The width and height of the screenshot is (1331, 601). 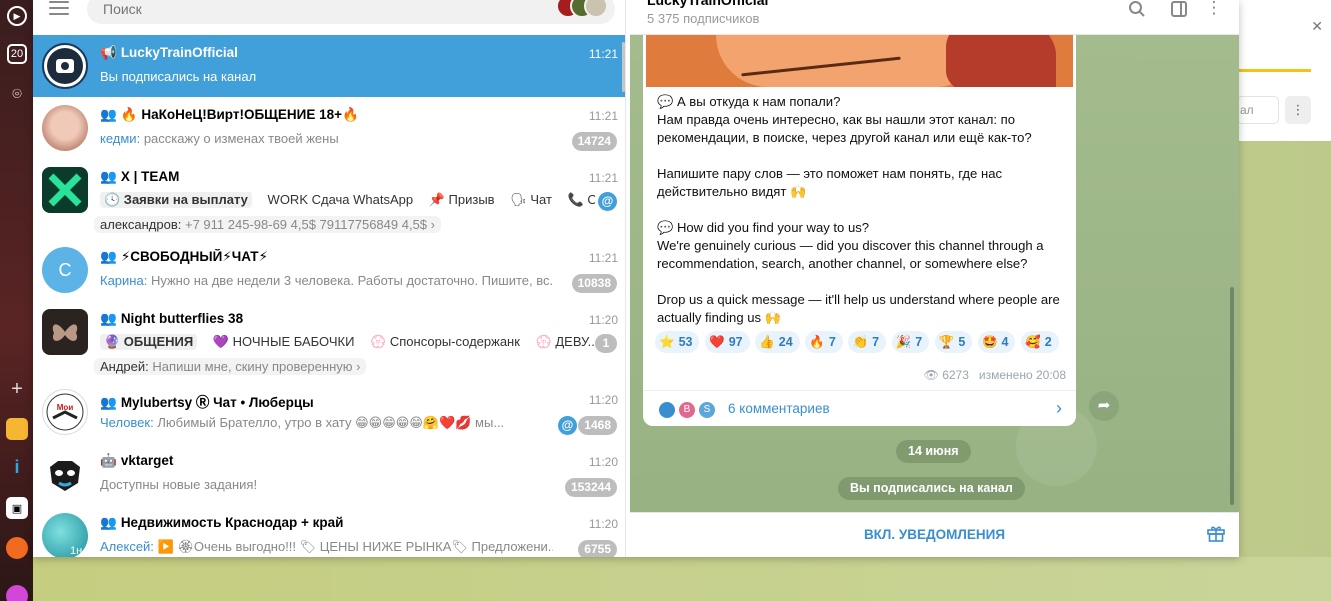 What do you see at coordinates (859, 408) in the screenshot?
I see `comments-button: B S 6 комментариев ›` at bounding box center [859, 408].